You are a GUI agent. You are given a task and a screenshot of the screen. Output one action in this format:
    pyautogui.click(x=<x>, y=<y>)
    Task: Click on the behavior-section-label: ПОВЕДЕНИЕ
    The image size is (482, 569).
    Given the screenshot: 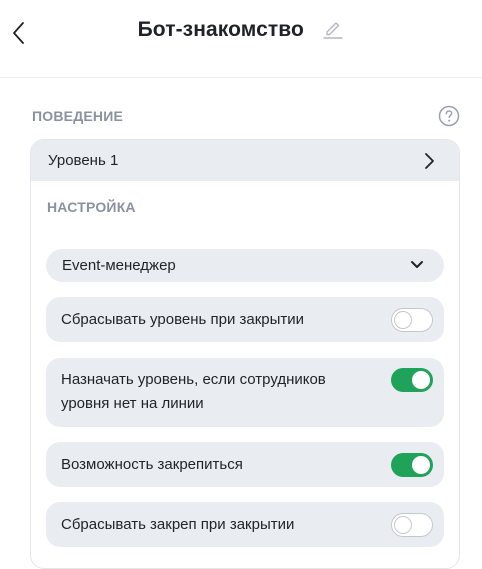 What is the action you would take?
    pyautogui.click(x=78, y=116)
    